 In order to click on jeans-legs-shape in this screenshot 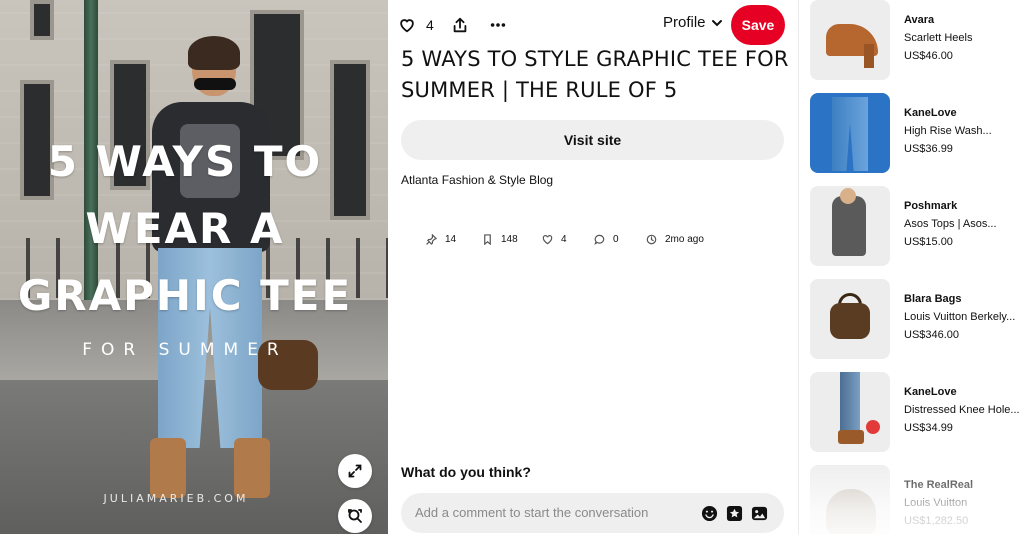, I will do `click(850, 403)`.